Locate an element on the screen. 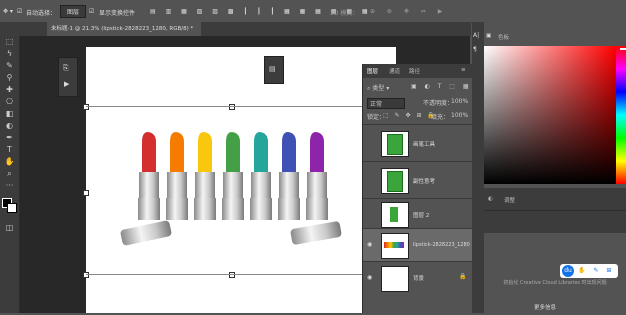 The height and width of the screenshot is (315, 626). filter-icons: ▣ ◐ T ⬚ ▦ is located at coordinates (441, 86).